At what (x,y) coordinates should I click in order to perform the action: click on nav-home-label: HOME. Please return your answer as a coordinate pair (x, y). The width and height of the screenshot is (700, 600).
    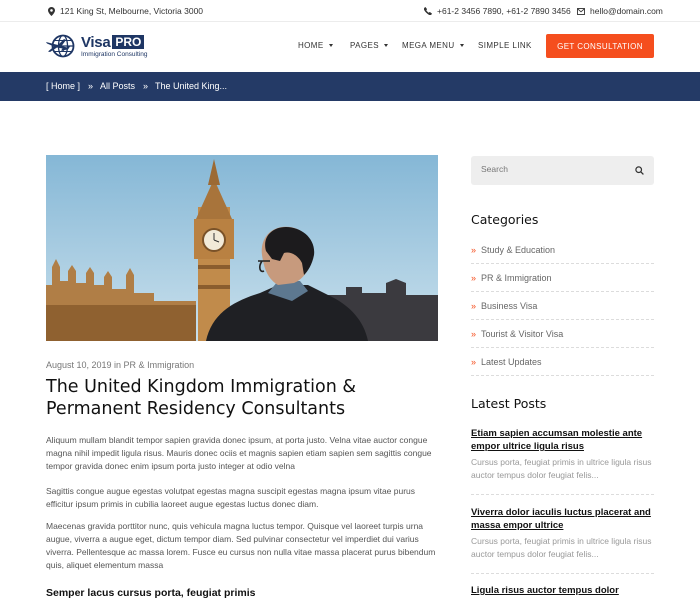
    Looking at the image, I should click on (311, 45).